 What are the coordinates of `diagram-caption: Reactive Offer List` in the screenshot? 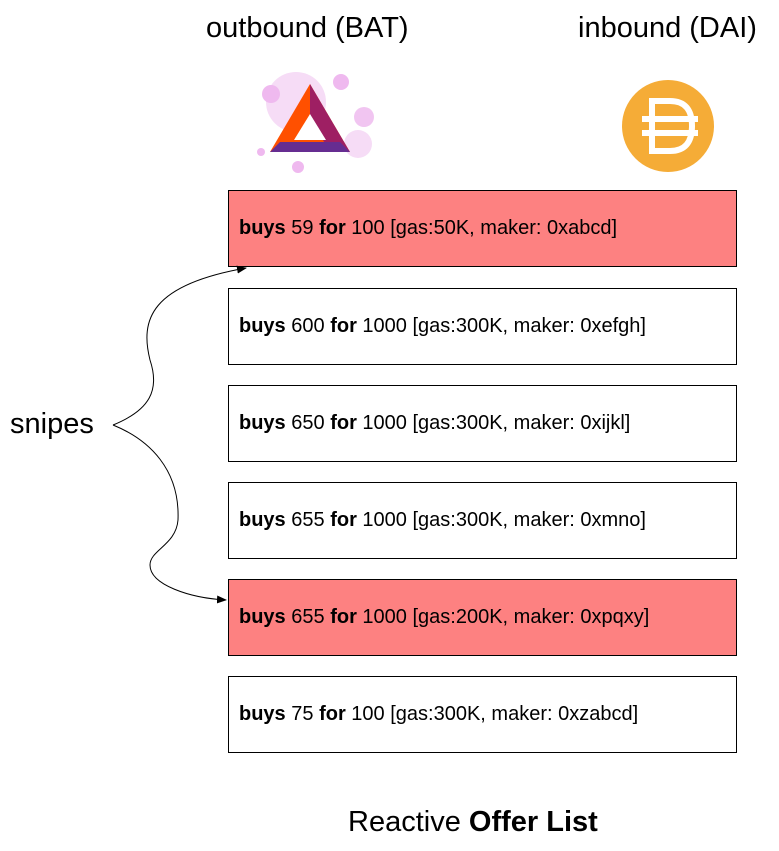 It's located at (473, 822).